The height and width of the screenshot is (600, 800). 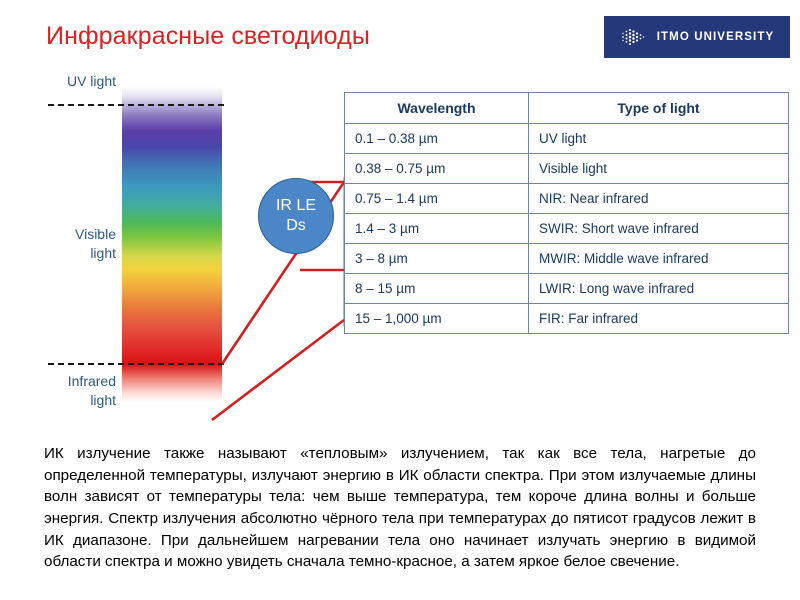 I want to click on itmo-dots-icon, so click(x=632, y=37).